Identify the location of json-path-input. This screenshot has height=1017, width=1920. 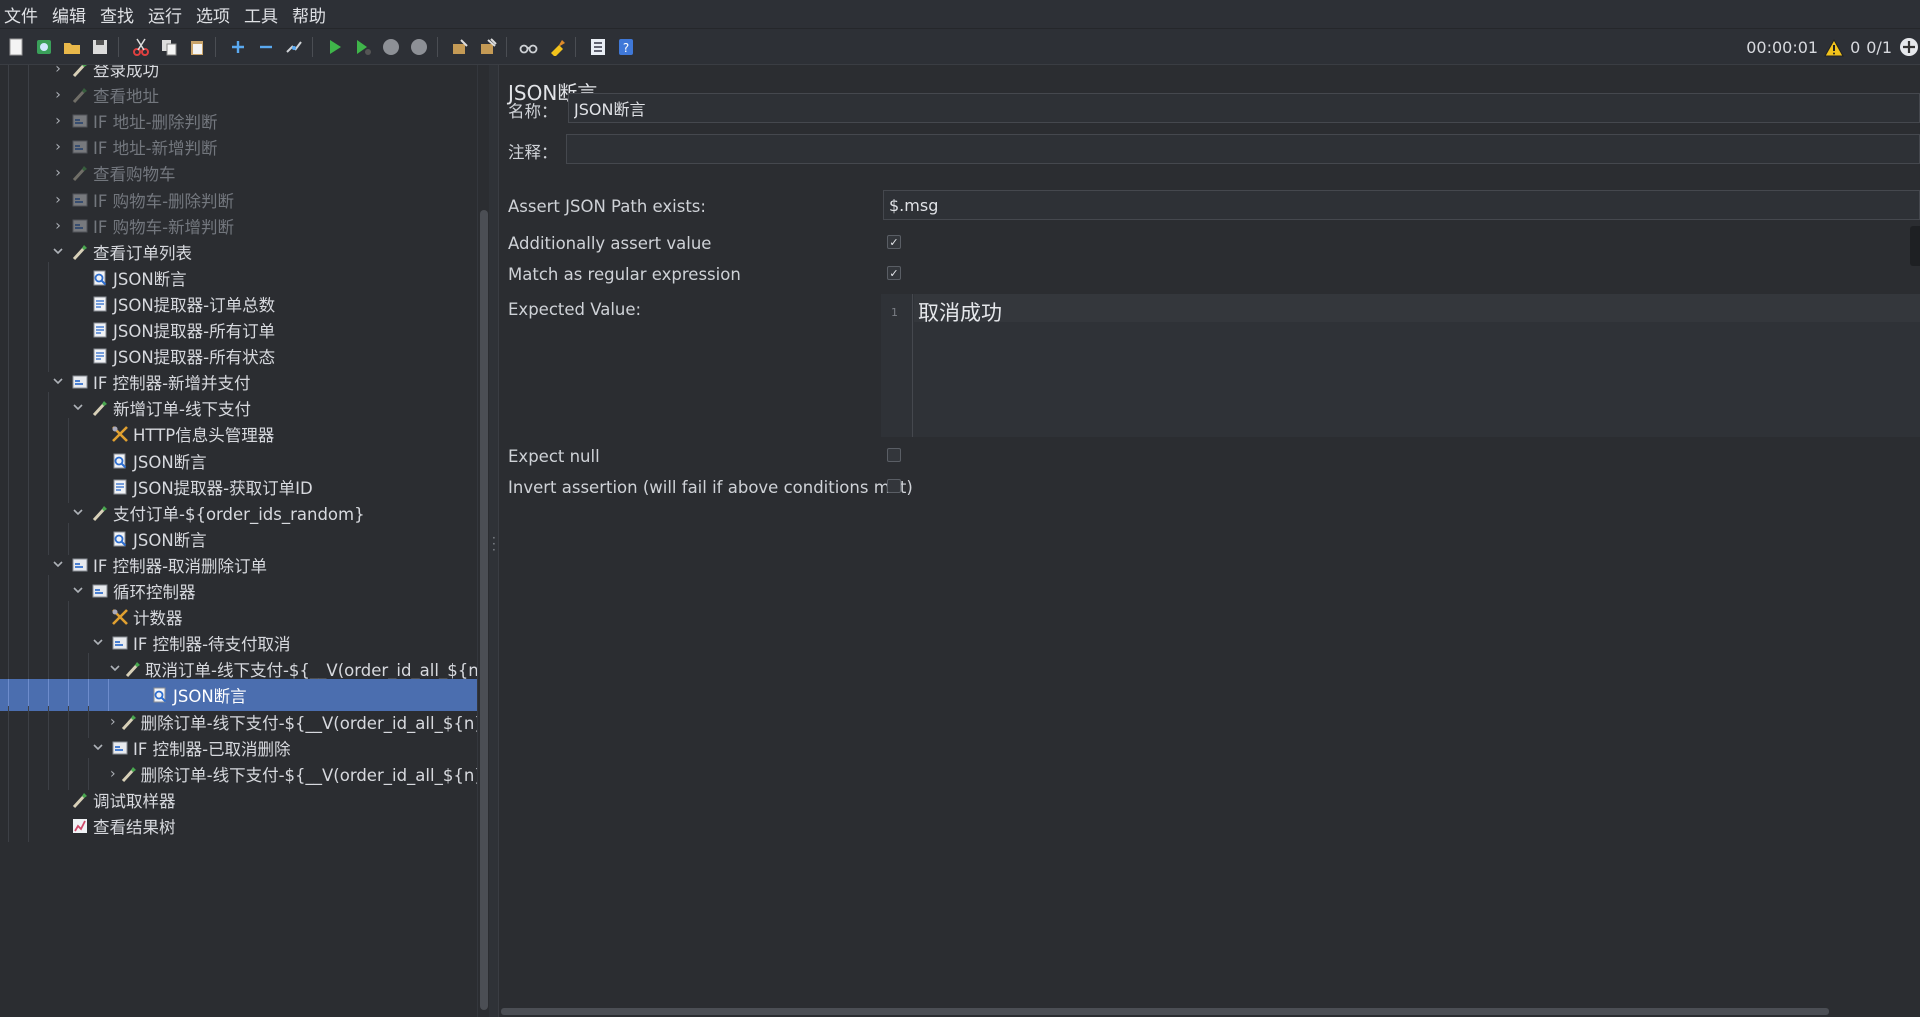
(1401, 205).